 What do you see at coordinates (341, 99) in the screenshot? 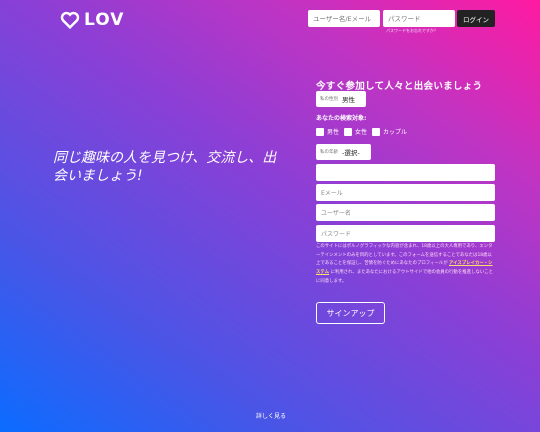
I see `gender-select: 私の性別 男性` at bounding box center [341, 99].